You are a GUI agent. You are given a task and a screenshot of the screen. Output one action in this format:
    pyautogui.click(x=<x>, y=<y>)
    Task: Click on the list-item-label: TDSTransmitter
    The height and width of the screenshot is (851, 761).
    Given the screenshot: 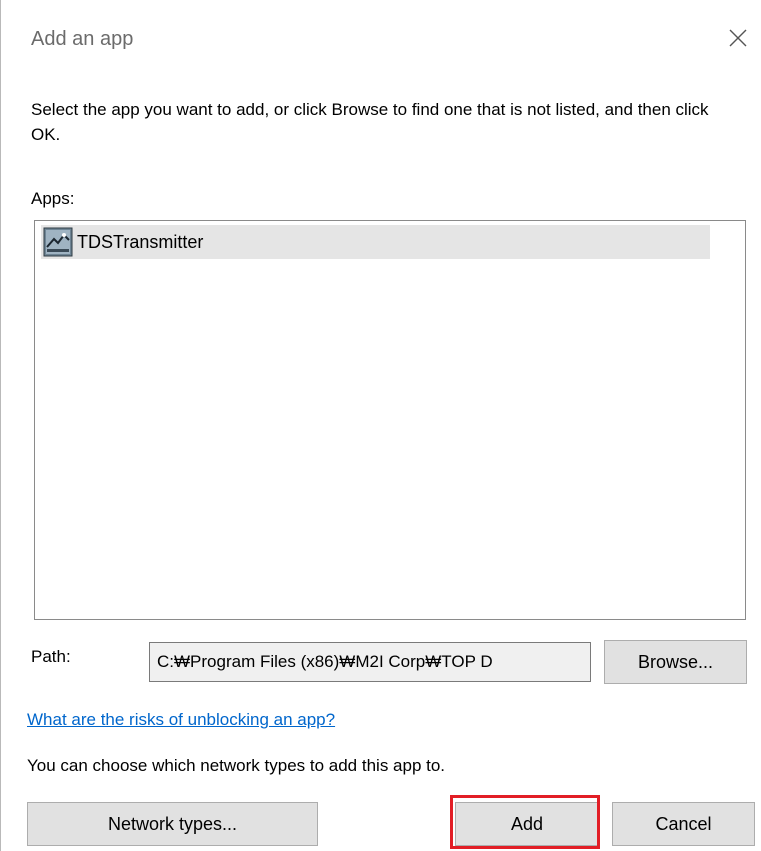 What is the action you would take?
    pyautogui.click(x=140, y=241)
    